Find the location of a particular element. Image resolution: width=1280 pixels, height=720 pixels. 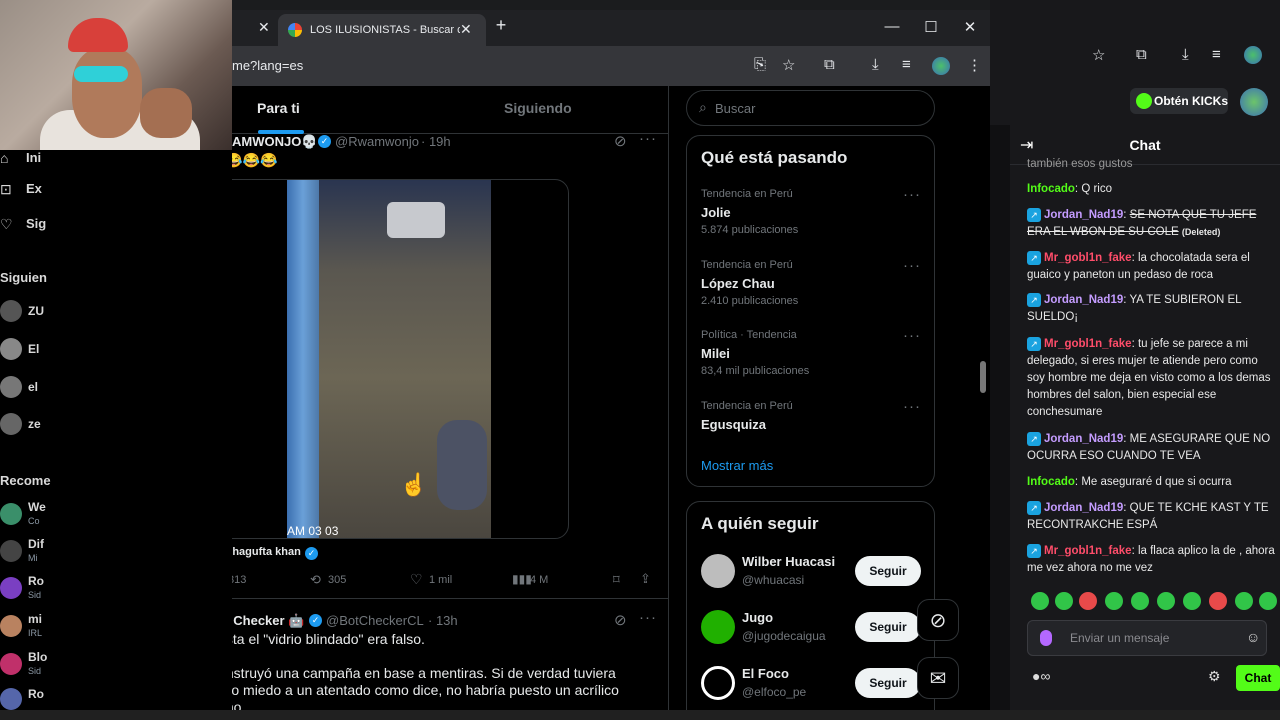

messages-float-icon: ✉ is located at coordinates (938, 678).